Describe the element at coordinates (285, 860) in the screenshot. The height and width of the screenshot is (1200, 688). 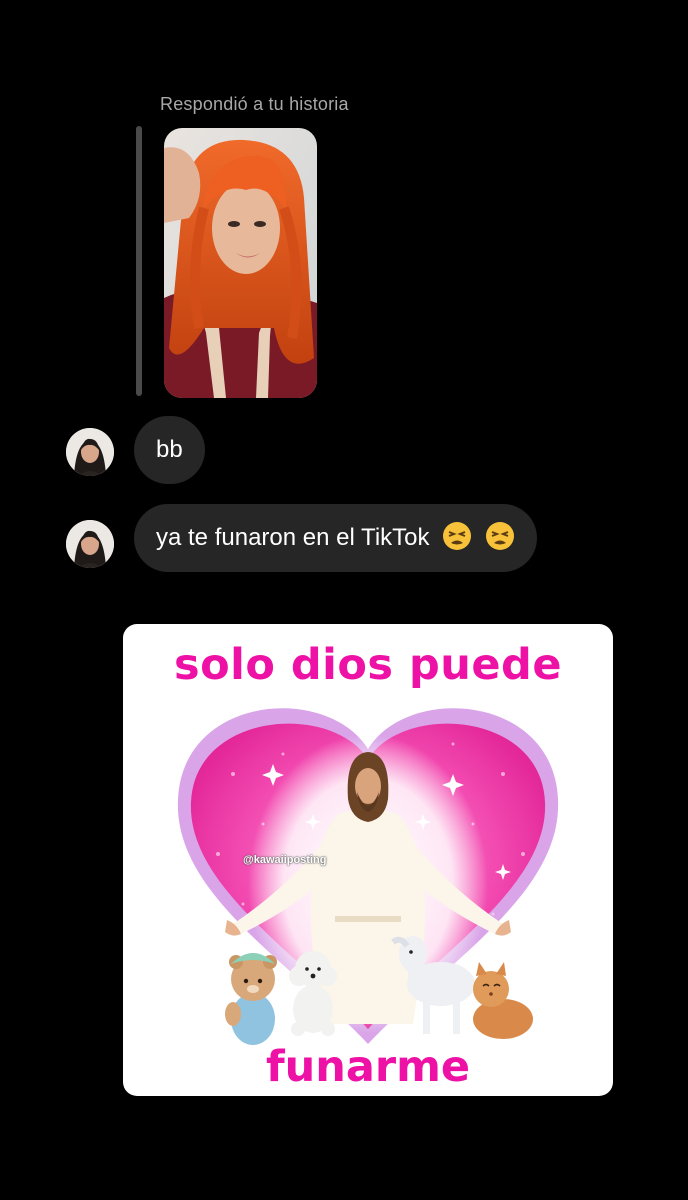
I see `meme-watermark: @kawaiiposting` at that location.